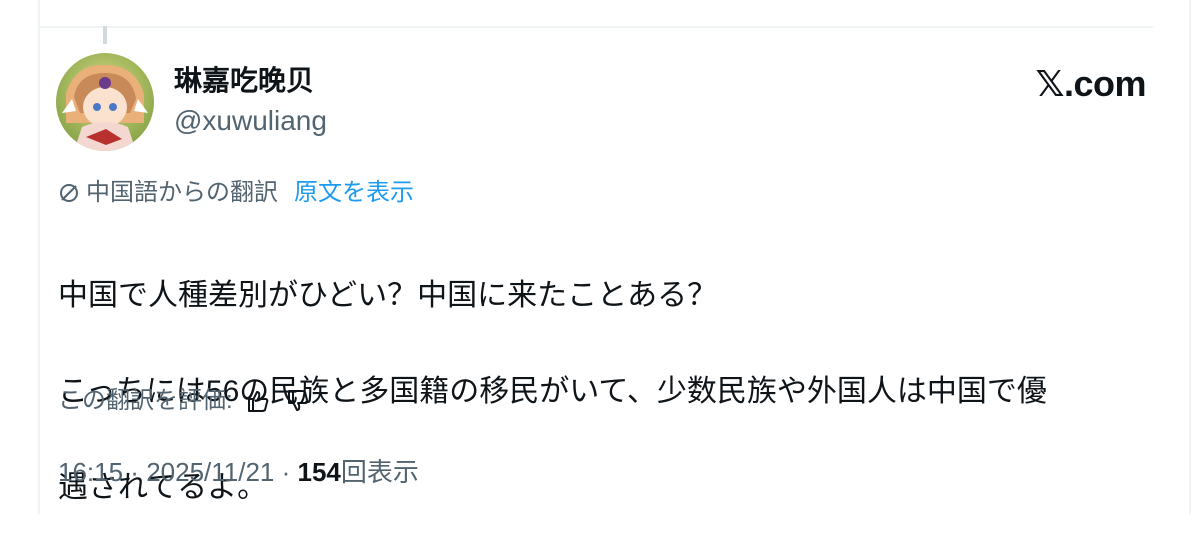 The width and height of the screenshot is (1200, 560). What do you see at coordinates (210, 472) in the screenshot?
I see `tweet-date: 2025/11/21` at bounding box center [210, 472].